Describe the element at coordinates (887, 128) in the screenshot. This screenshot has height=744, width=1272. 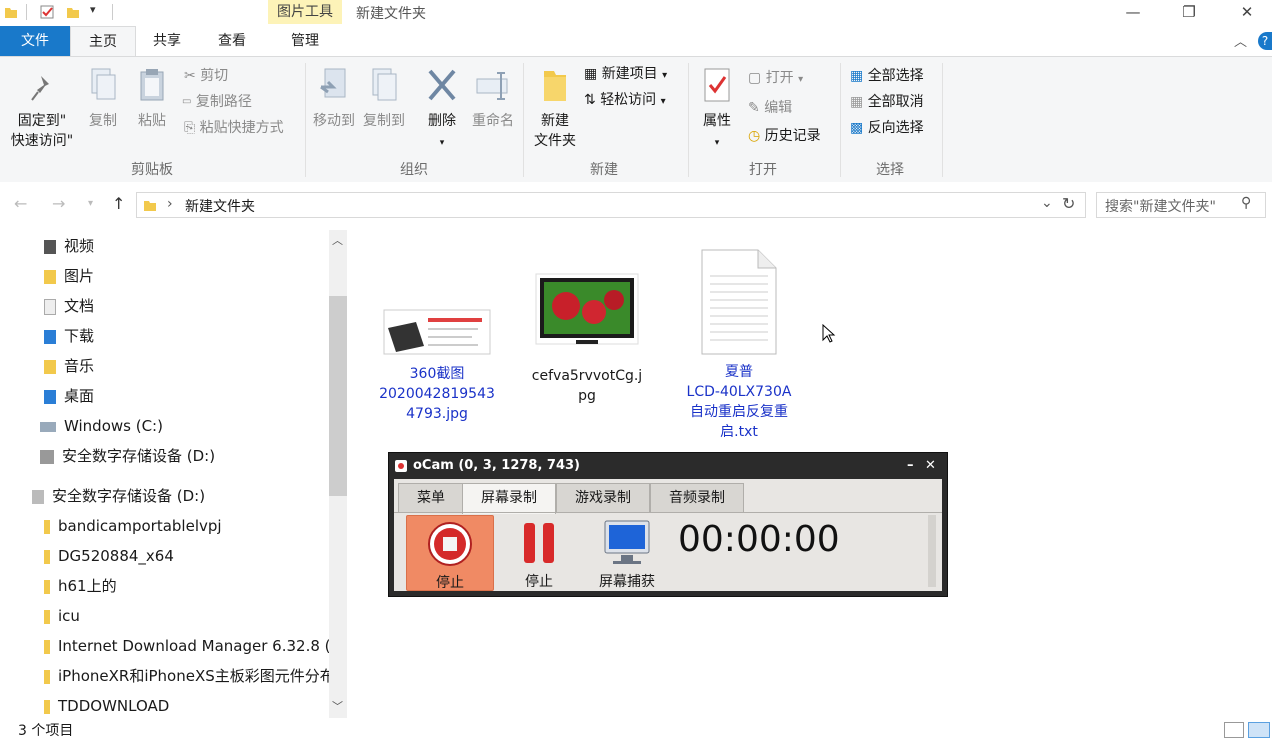
I see `invert-selection-button: ▩ 反向选择` at that location.